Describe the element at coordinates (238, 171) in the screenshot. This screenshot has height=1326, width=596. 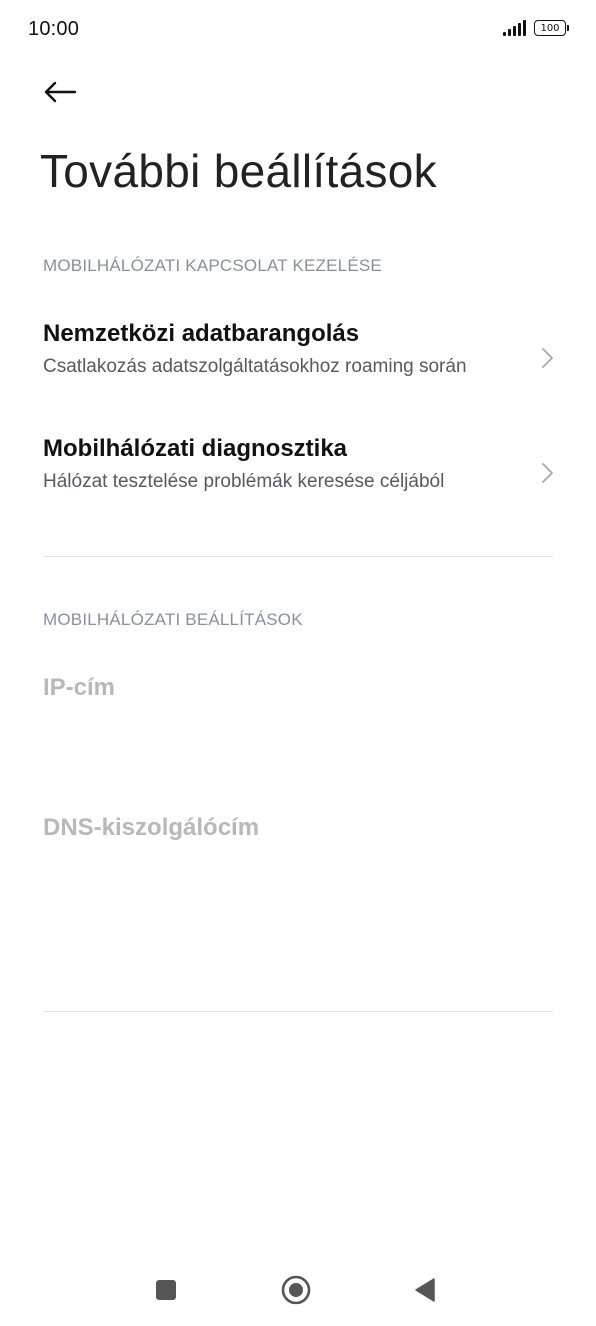
I see `page-title: További beállítások` at that location.